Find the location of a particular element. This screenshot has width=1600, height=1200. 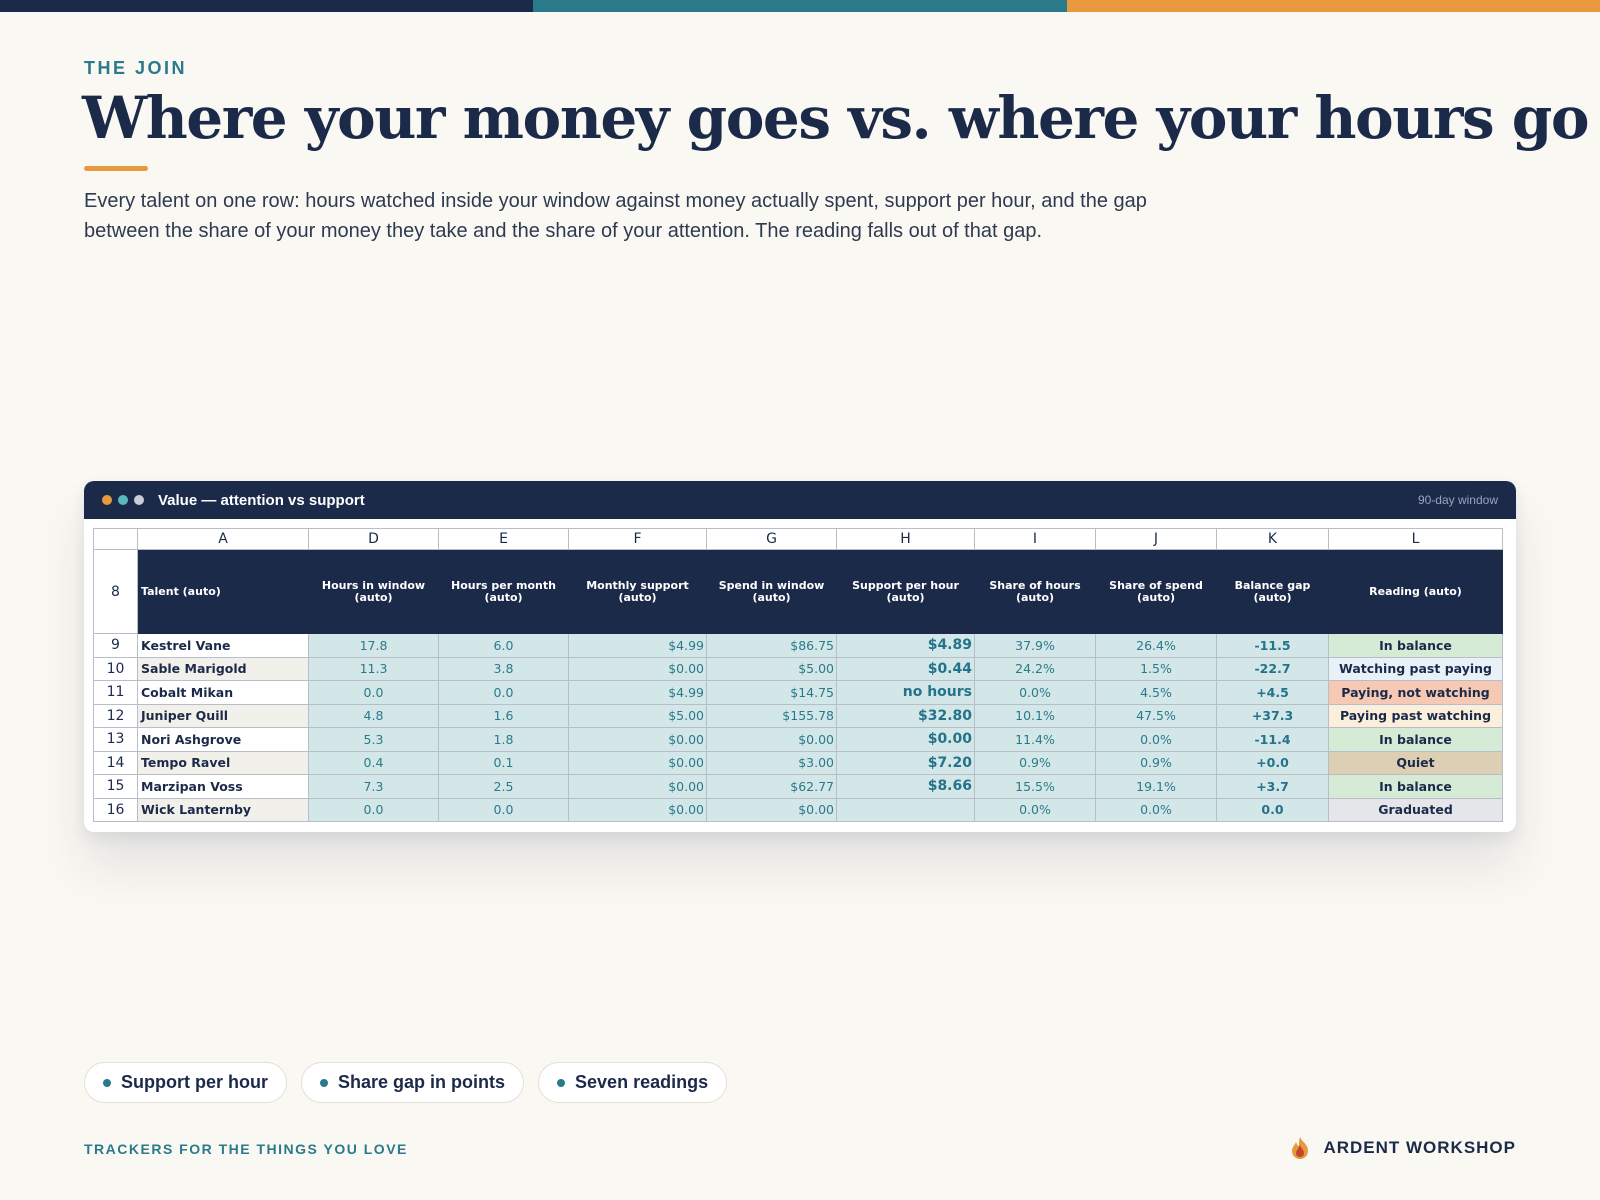

cell-share-hours: 0.9% is located at coordinates (1035, 762).